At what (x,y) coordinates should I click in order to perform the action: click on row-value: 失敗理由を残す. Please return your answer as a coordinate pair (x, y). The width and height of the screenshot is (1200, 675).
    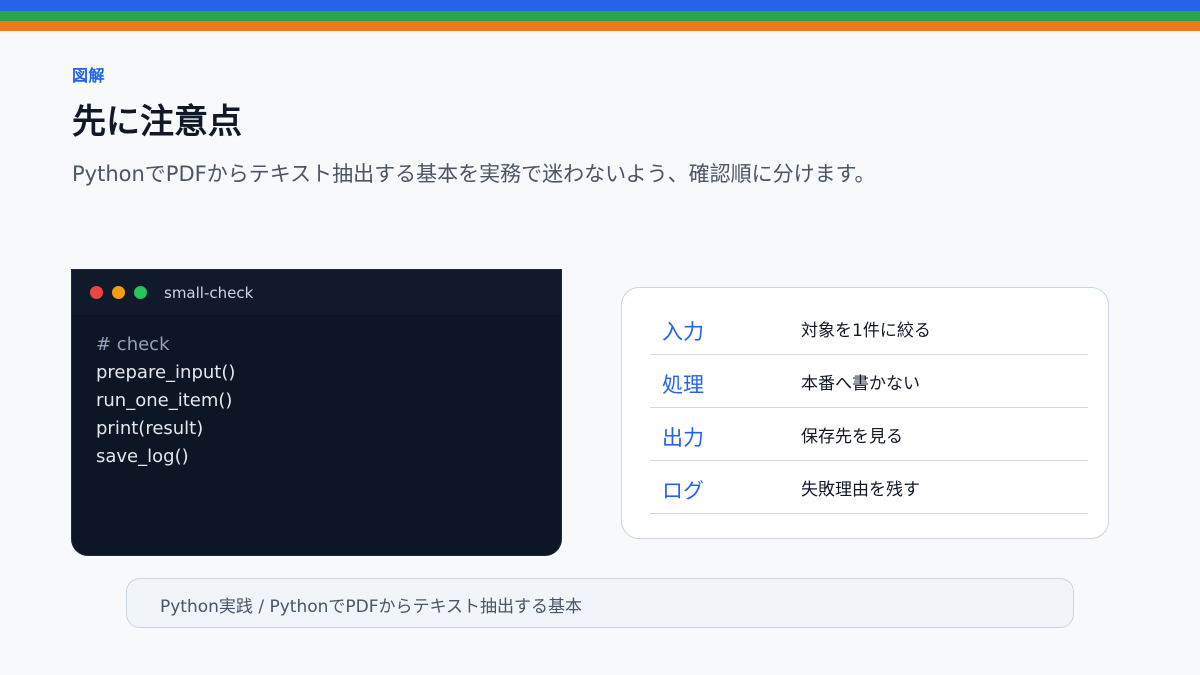
    Looking at the image, I should click on (860, 490).